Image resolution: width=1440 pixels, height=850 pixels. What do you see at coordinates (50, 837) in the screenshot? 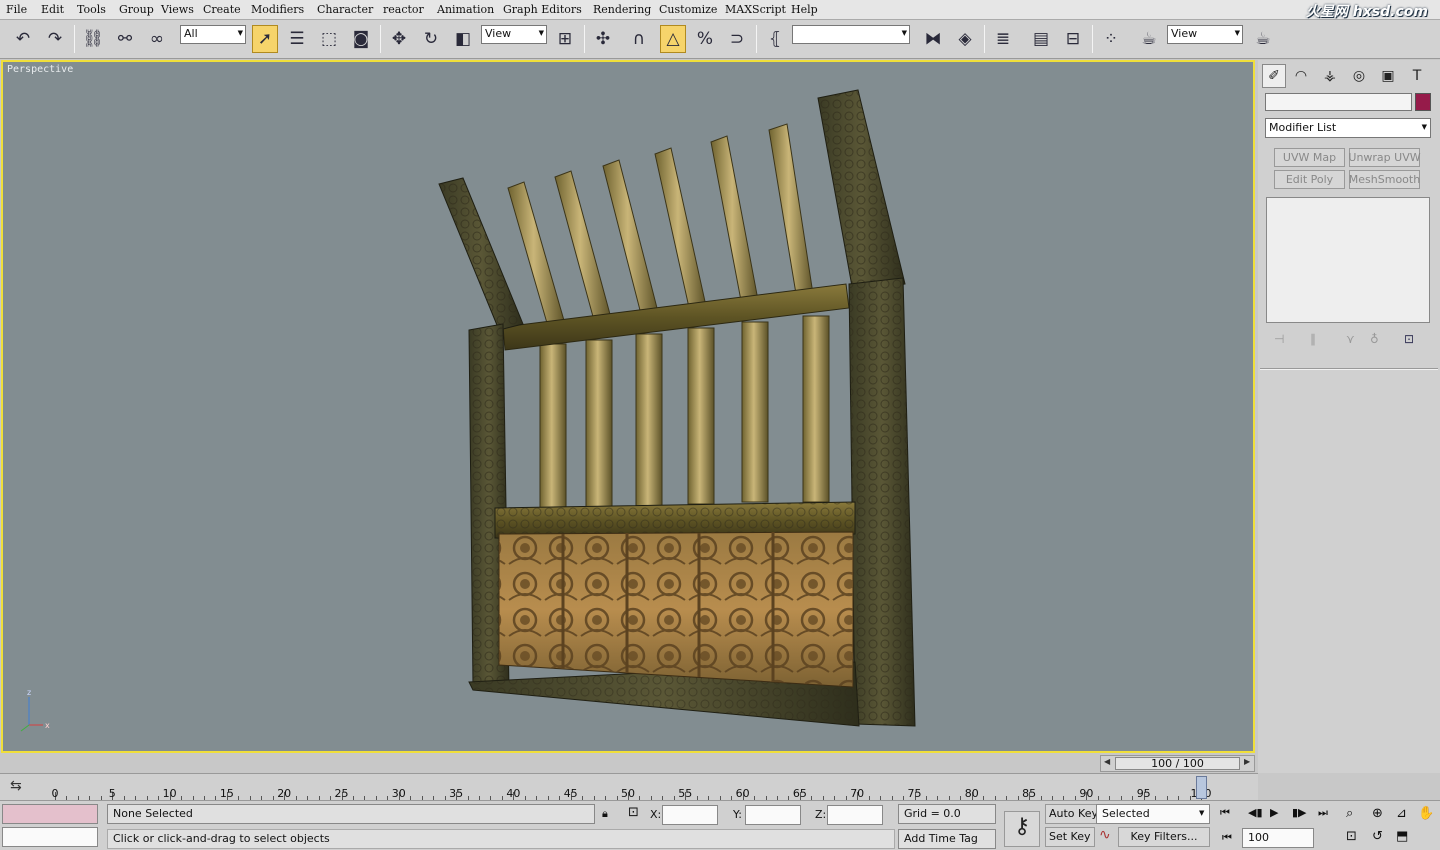
I see `maxscript-listener-output` at bounding box center [50, 837].